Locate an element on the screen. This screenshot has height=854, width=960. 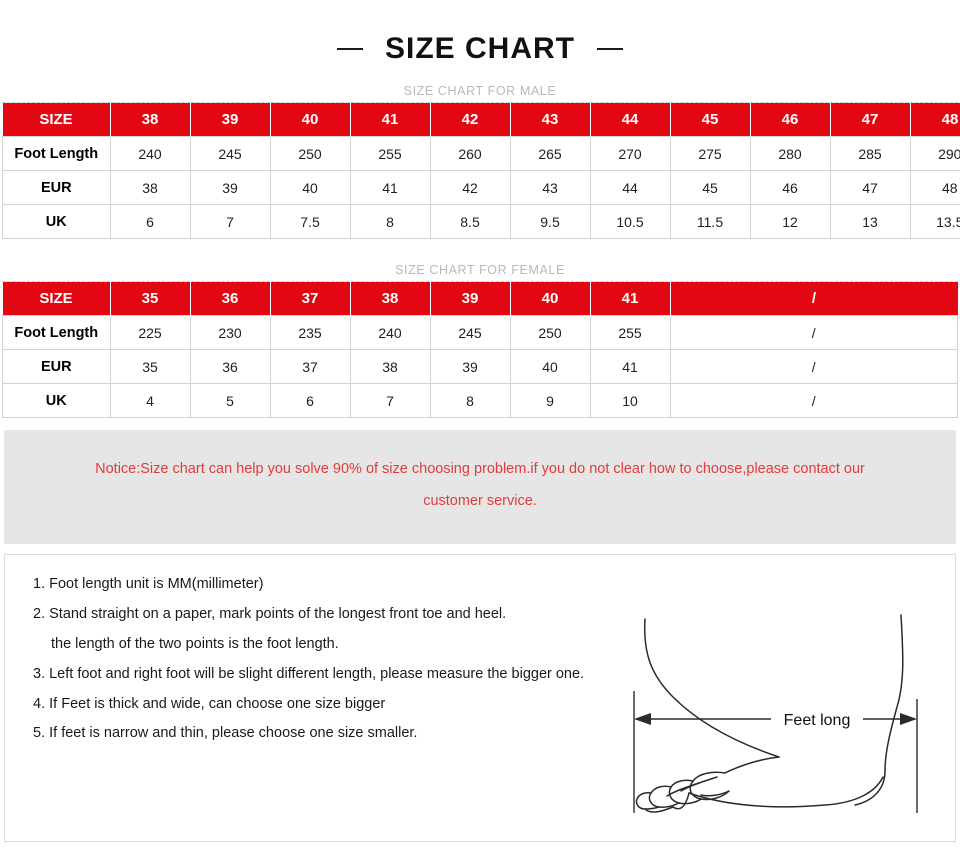
male-cell: 13 is located at coordinates (870, 221).